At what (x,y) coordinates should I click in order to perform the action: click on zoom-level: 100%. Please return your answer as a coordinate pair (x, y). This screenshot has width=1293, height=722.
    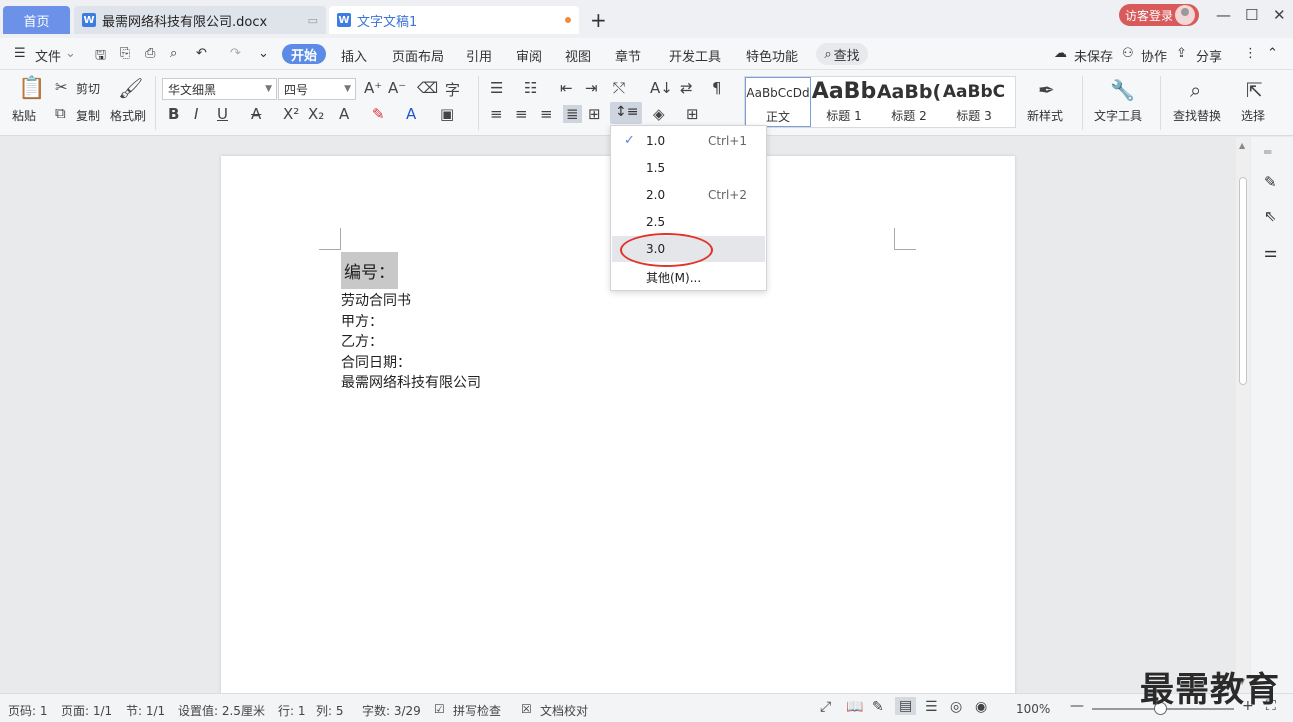
    Looking at the image, I should click on (1033, 709).